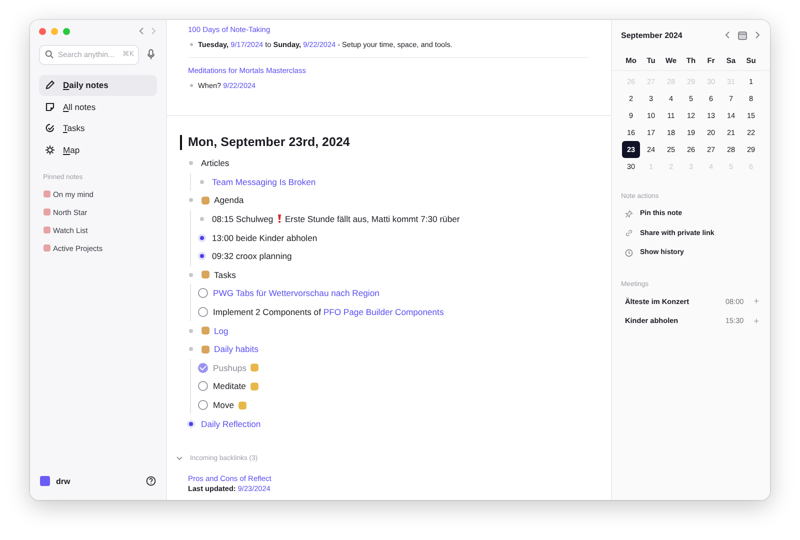  I want to click on calendar-month: September 2024, so click(652, 35).